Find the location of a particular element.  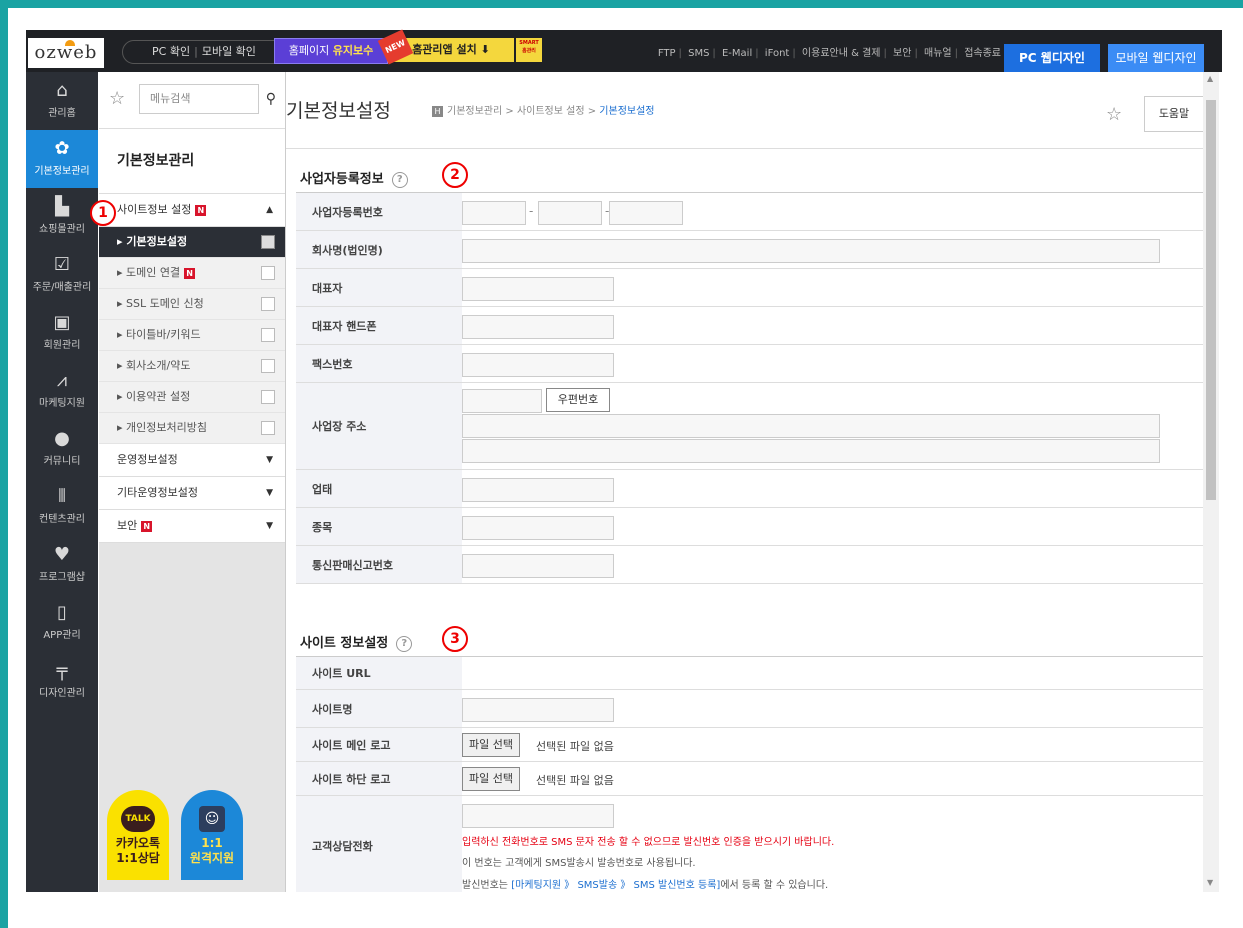

search-placeholder: 메뉴검색 is located at coordinates (170, 98).